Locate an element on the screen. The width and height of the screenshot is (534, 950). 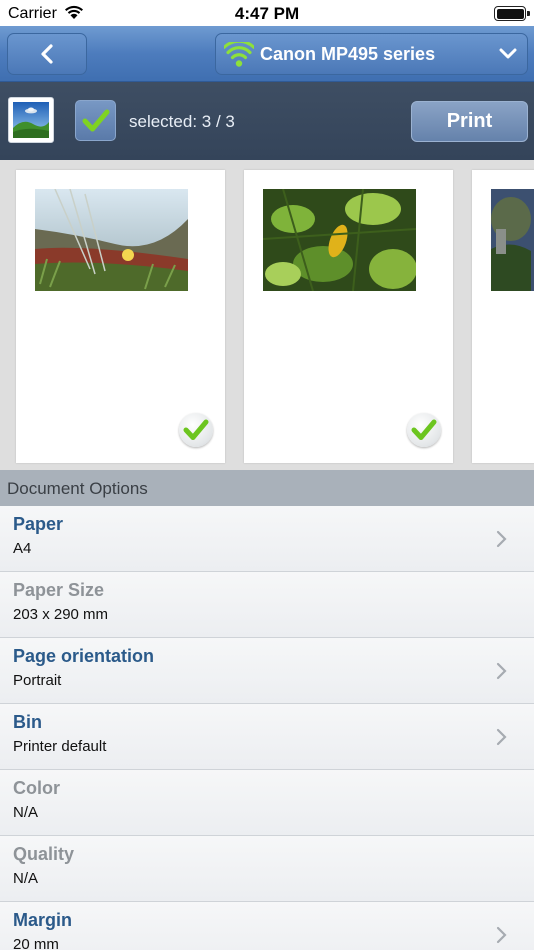
option-value: 203 x 290 mm is located at coordinates (61, 614).